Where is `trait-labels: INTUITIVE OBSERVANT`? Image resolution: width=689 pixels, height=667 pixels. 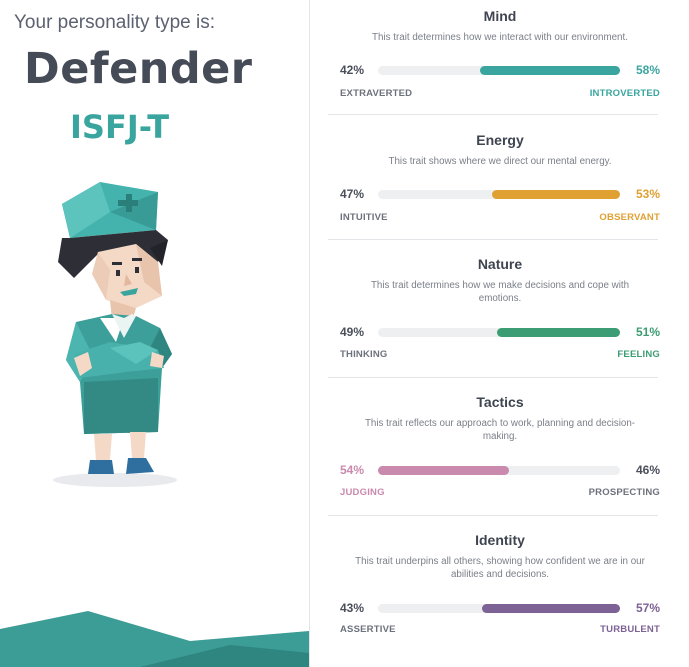
trait-labels: INTUITIVE OBSERVANT is located at coordinates (500, 218).